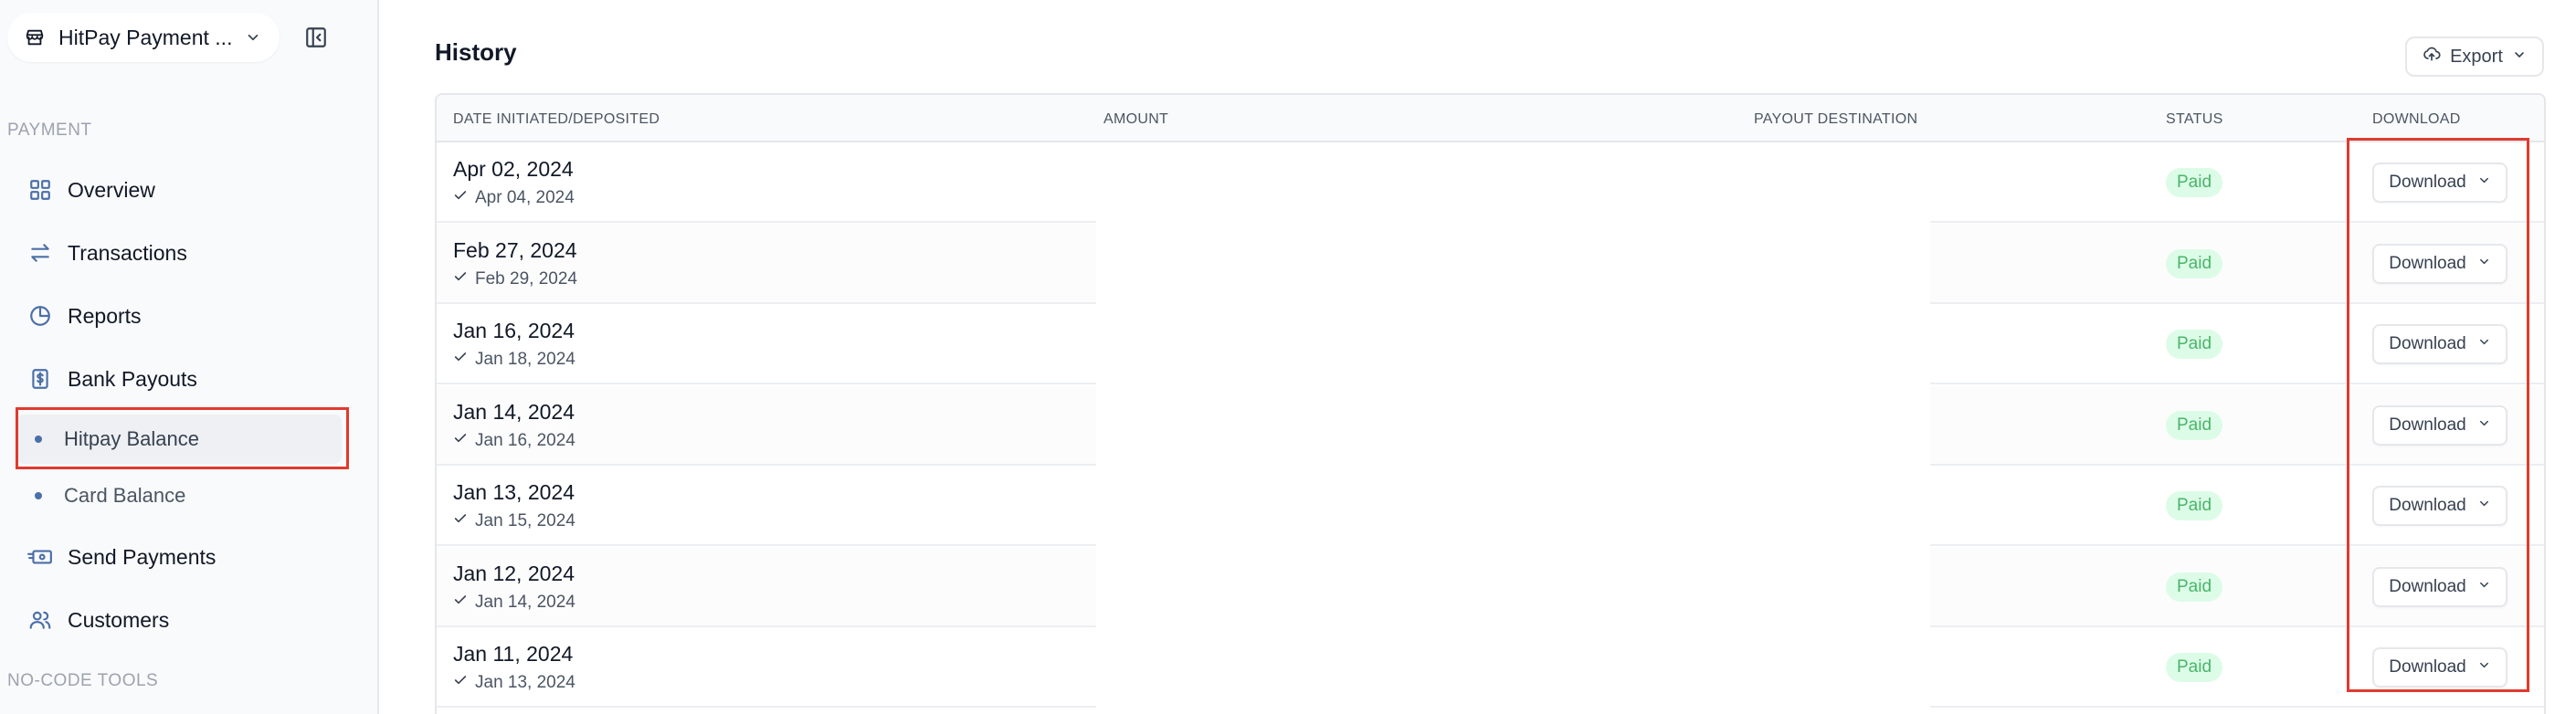 The height and width of the screenshot is (714, 2576). What do you see at coordinates (83, 680) in the screenshot?
I see `section-label-nocode: NO-CODE TOOLS` at bounding box center [83, 680].